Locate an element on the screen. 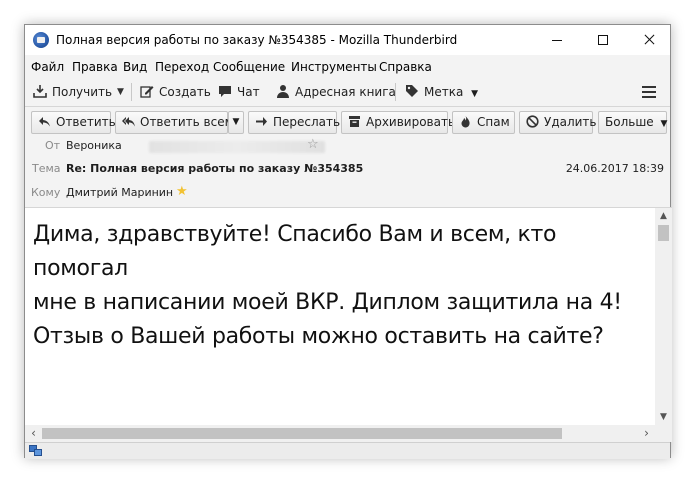  menu-message: Сообщение is located at coordinates (249, 67).